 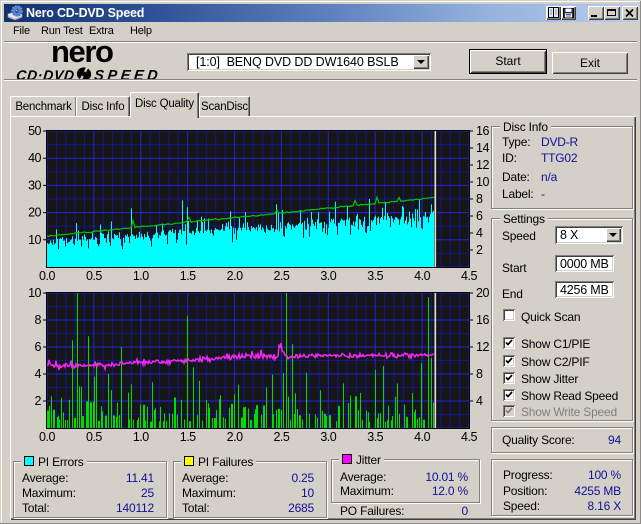 I want to click on svg-text: 30, so click(x=34, y=185).